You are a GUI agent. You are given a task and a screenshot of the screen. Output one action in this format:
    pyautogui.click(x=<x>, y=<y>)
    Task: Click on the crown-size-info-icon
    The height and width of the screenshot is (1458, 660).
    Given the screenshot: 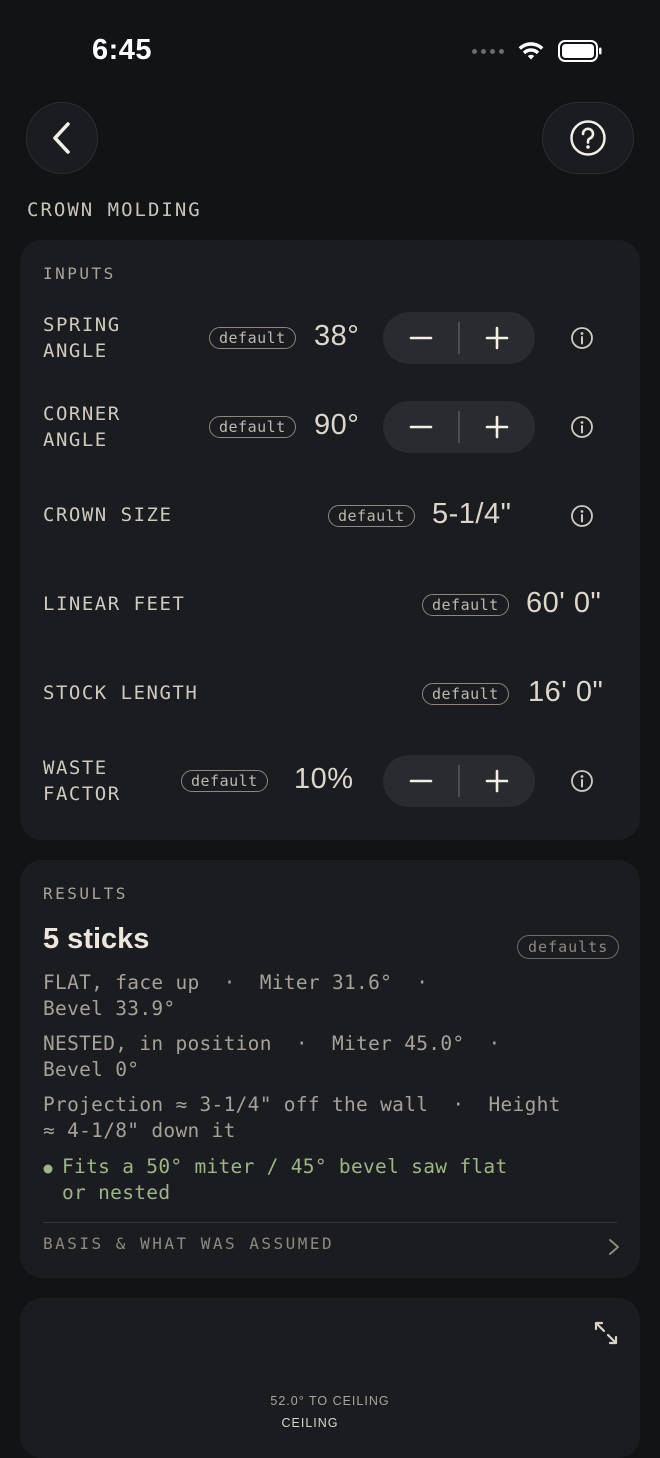 What is the action you would take?
    pyautogui.click(x=582, y=516)
    